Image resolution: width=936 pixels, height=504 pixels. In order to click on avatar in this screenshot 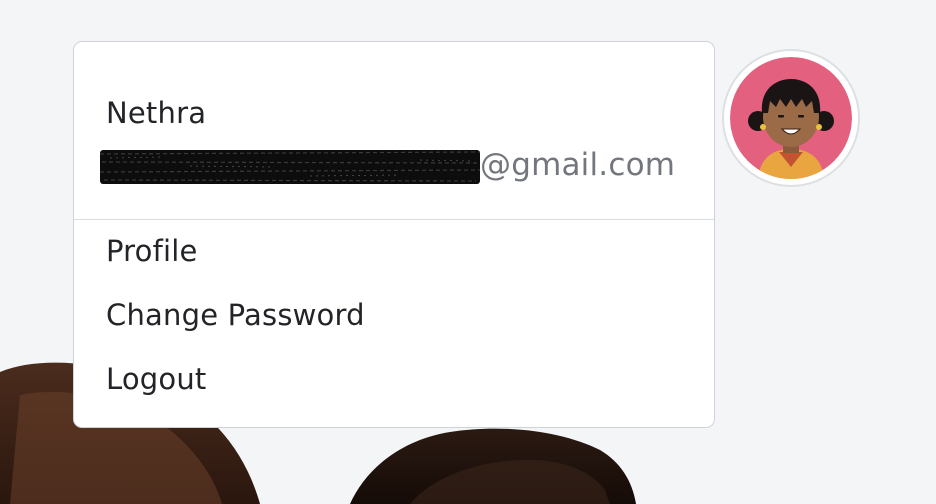, I will do `click(791, 118)`.